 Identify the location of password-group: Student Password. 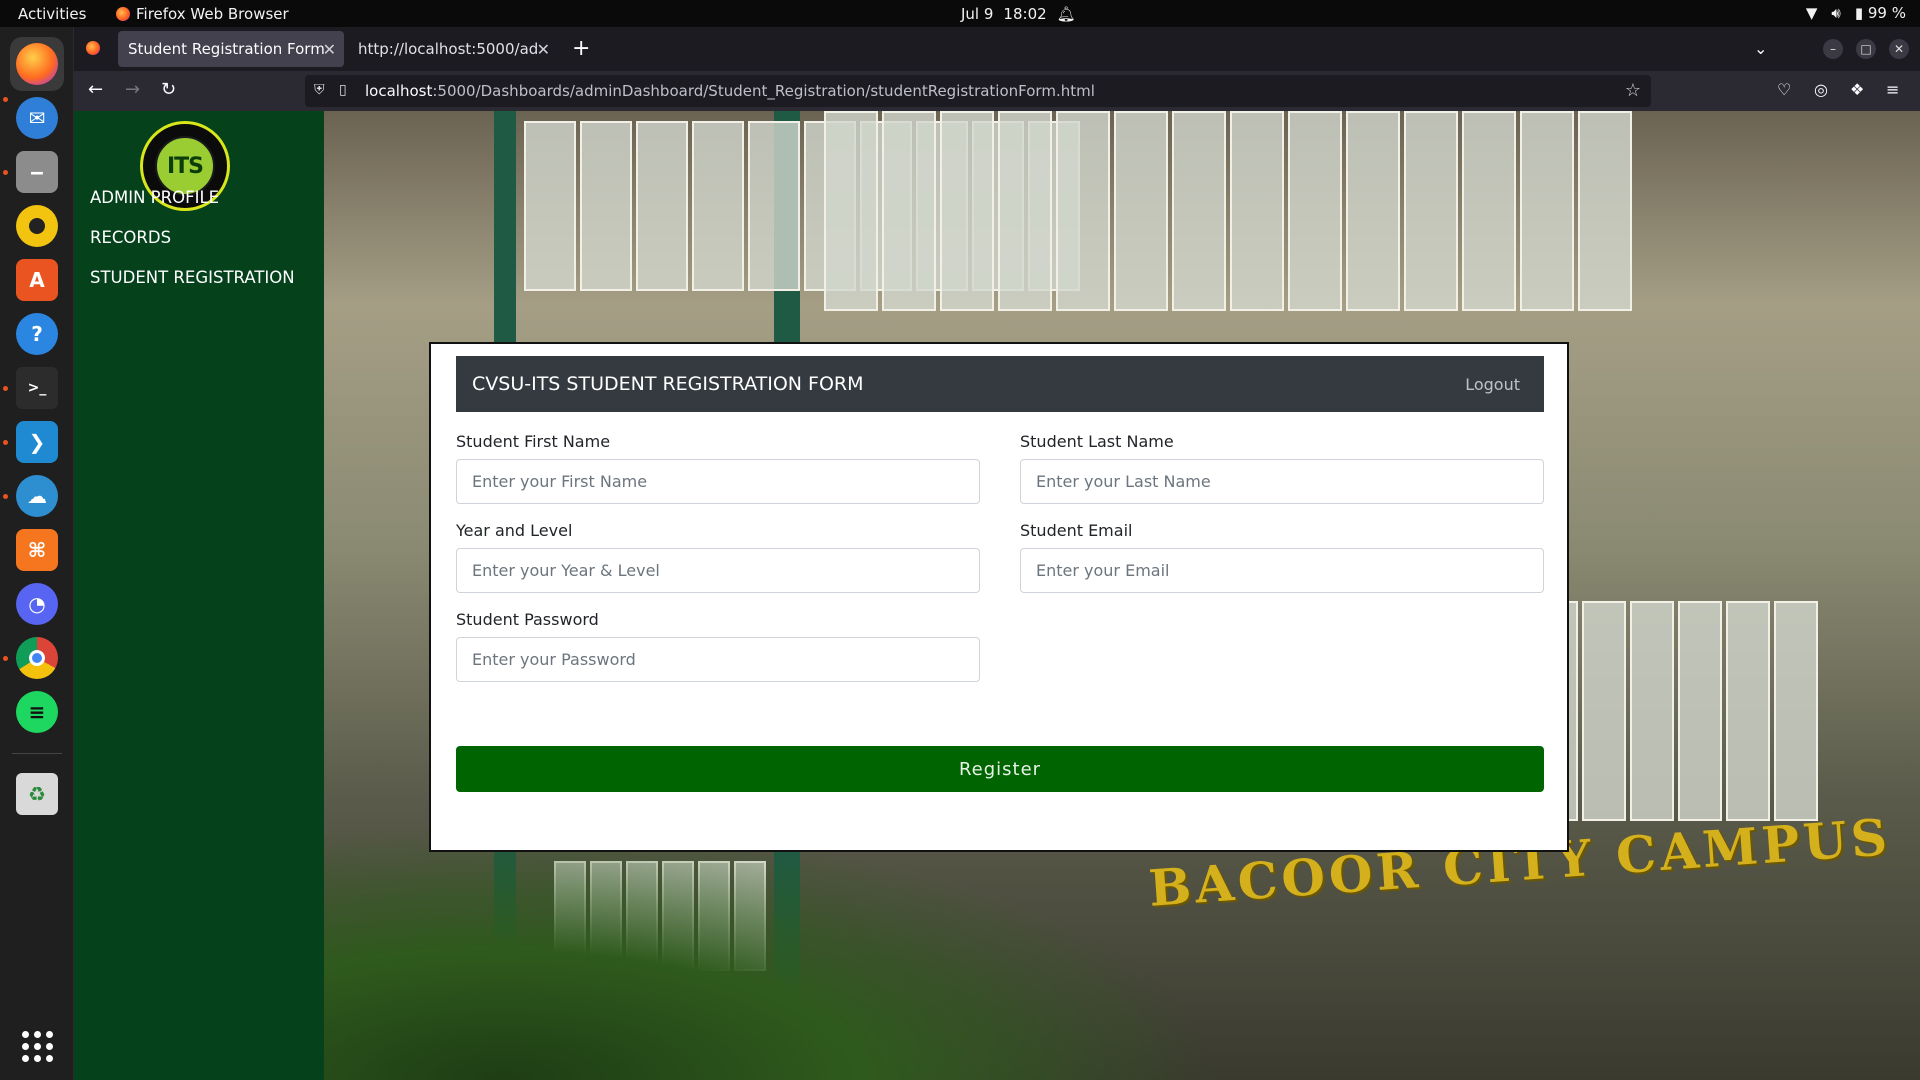
(718, 646).